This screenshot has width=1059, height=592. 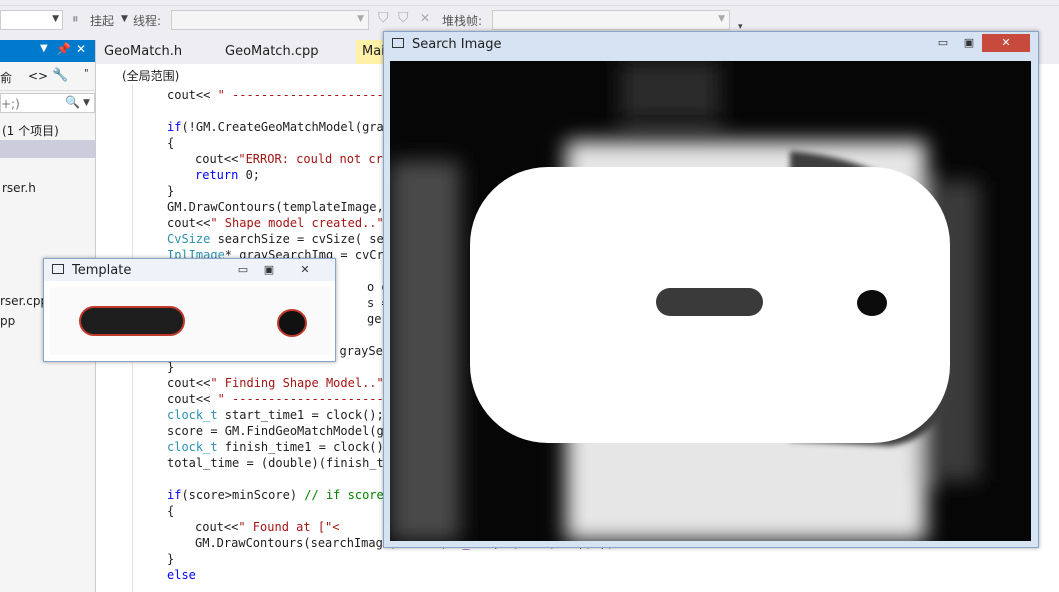 What do you see at coordinates (279, 447) in the screenshot?
I see `code-line: clock_t finish_time1 = clock();` at bounding box center [279, 447].